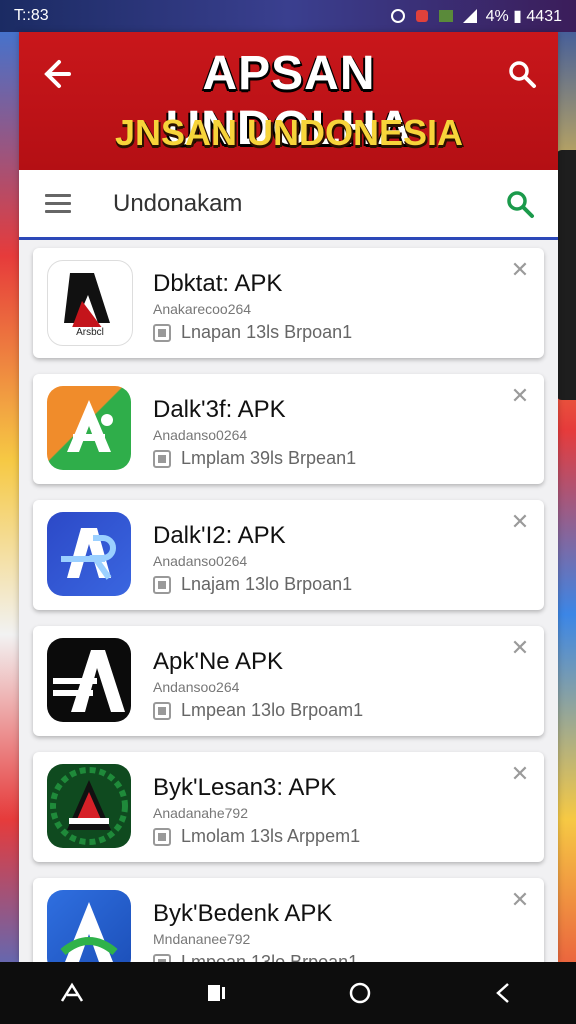  I want to click on notification-icon, so click(422, 16).